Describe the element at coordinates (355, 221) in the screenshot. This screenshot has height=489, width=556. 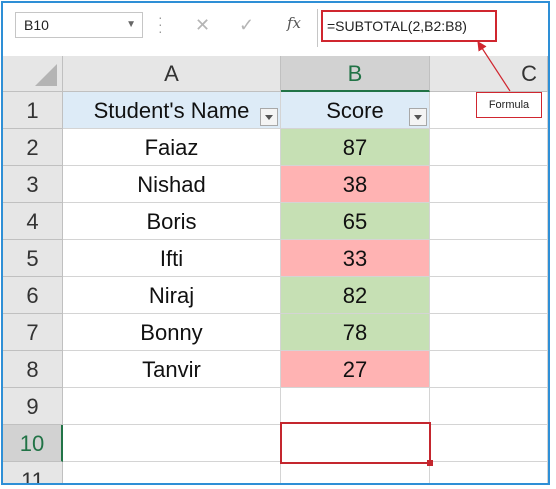
I see `score-cell: 65` at that location.